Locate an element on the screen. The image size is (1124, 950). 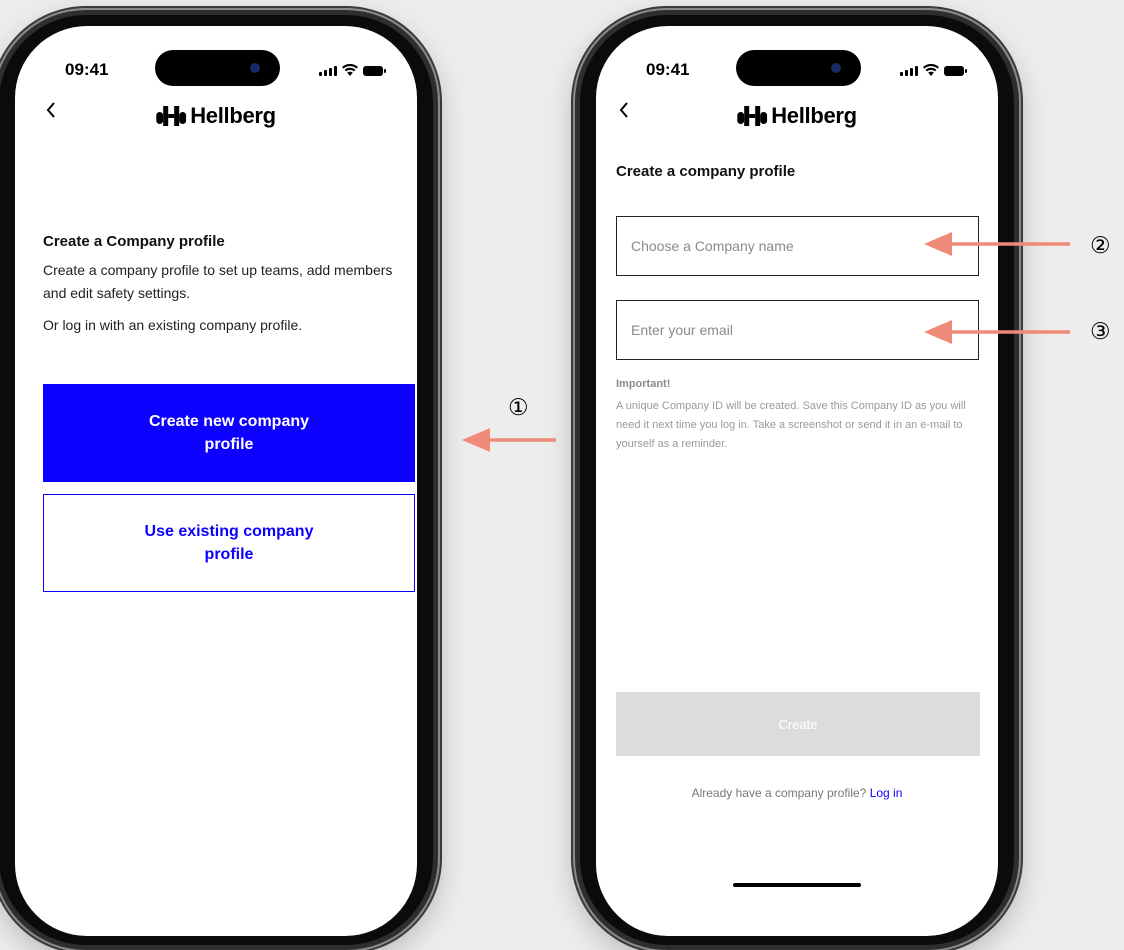
company-name-placeholder: Choose a Company name is located at coordinates (712, 246).